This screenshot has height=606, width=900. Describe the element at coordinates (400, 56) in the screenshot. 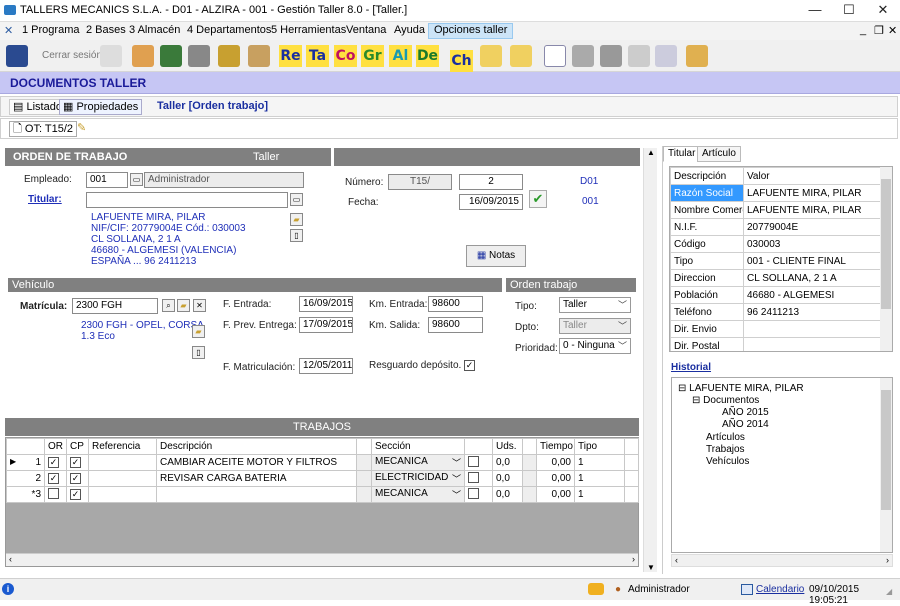

I see `al-button: Al` at that location.